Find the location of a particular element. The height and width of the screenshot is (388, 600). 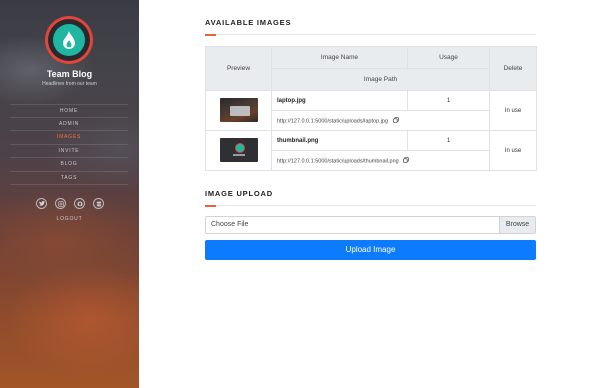

logo is located at coordinates (69, 40).